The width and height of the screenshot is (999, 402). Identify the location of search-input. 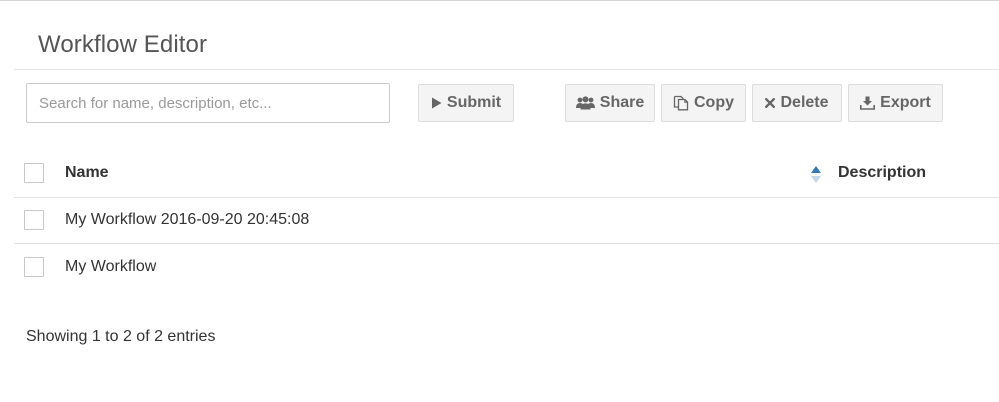
(208, 103).